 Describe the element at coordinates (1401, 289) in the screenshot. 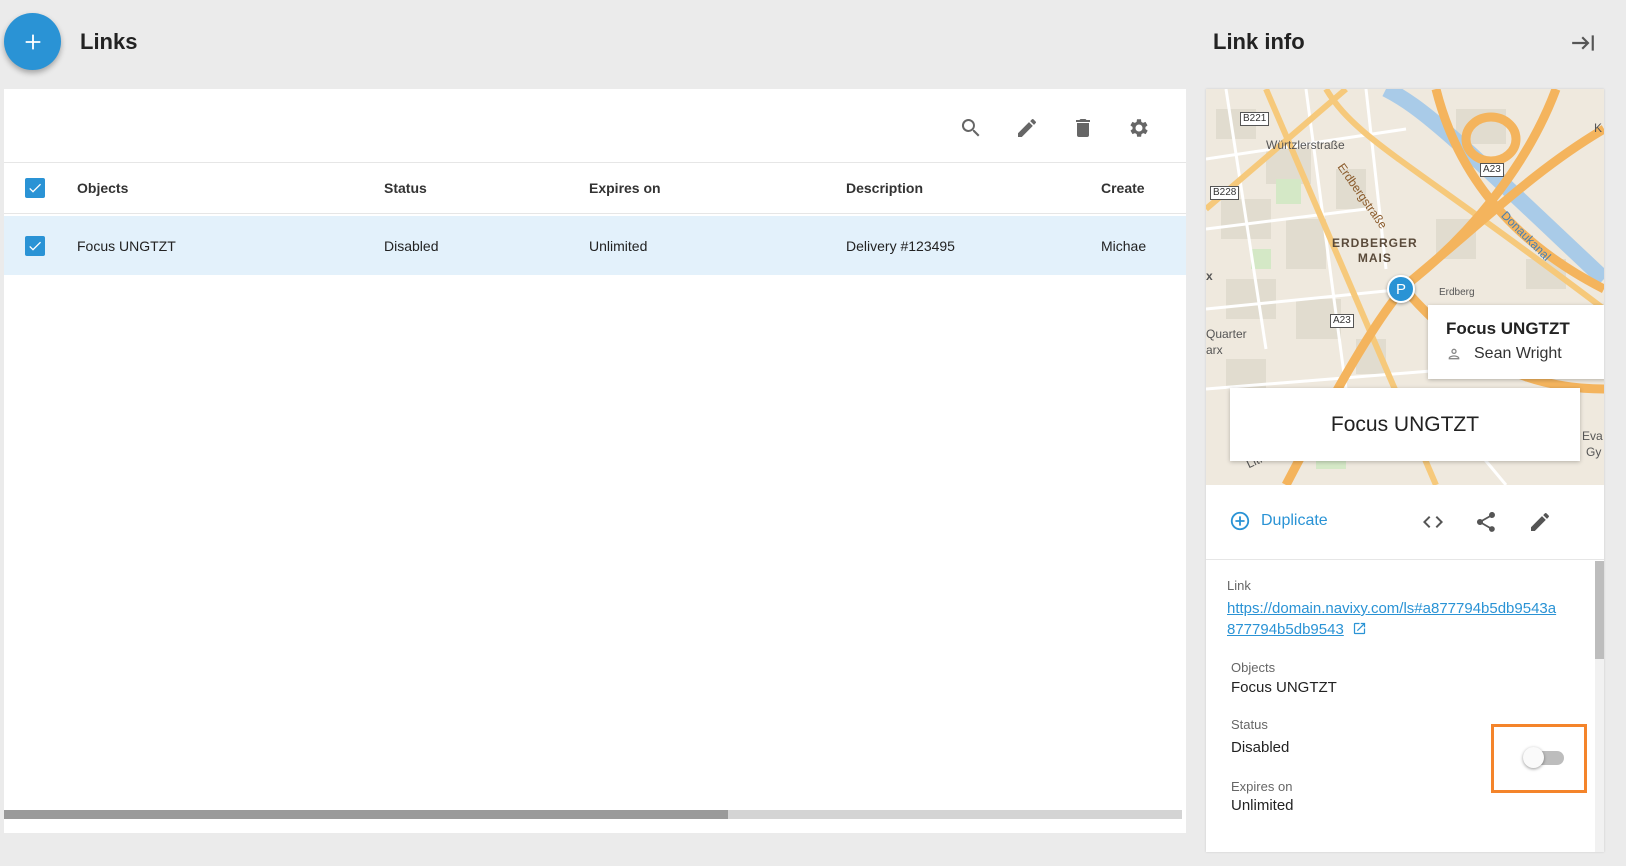

I see `map-marker: P` at that location.